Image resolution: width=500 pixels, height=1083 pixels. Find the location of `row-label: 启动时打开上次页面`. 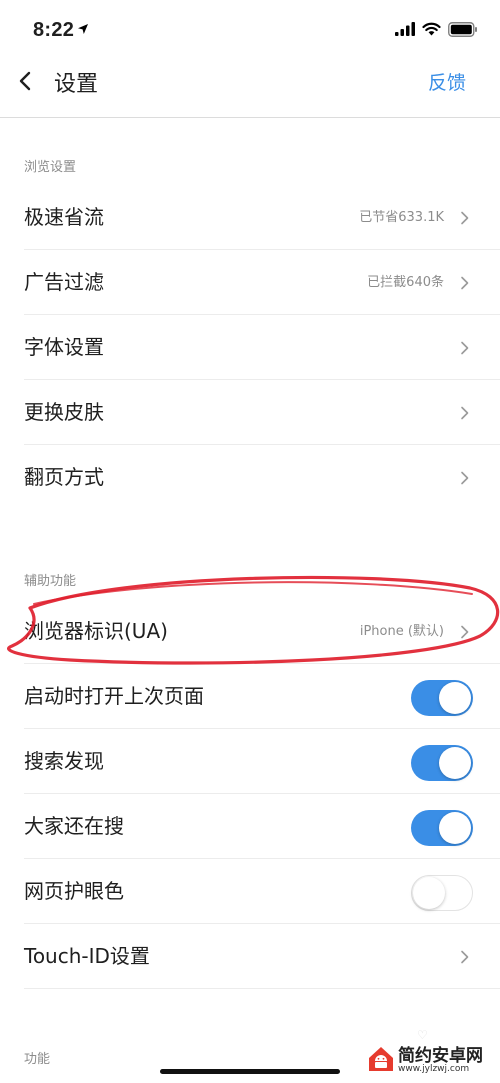

row-label: 启动时打开上次页面 is located at coordinates (114, 696).